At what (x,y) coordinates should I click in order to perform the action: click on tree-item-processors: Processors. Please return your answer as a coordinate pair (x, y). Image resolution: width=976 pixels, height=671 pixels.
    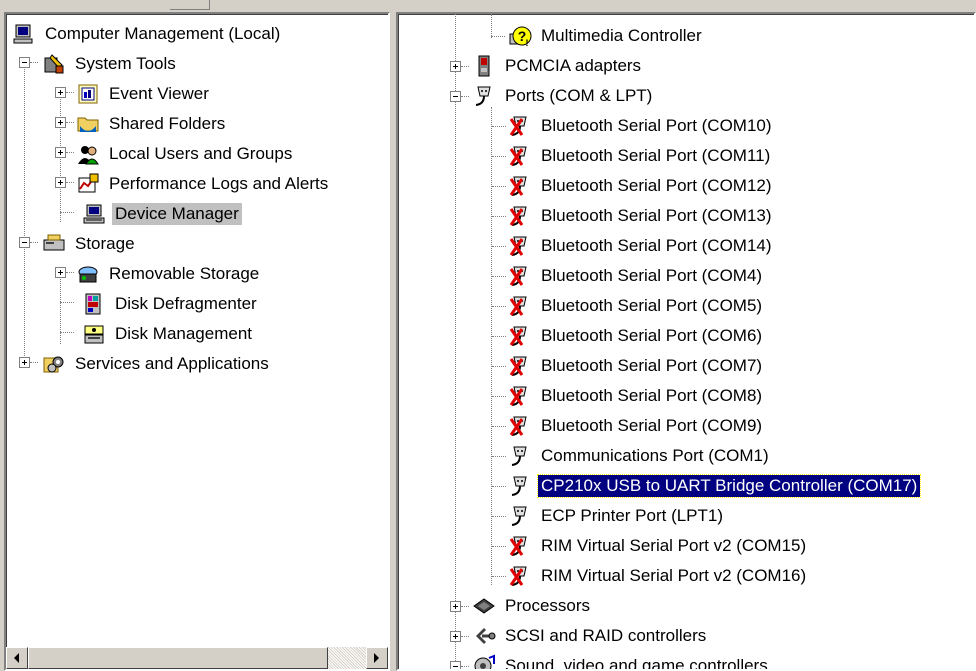
    Looking at the image, I should click on (532, 606).